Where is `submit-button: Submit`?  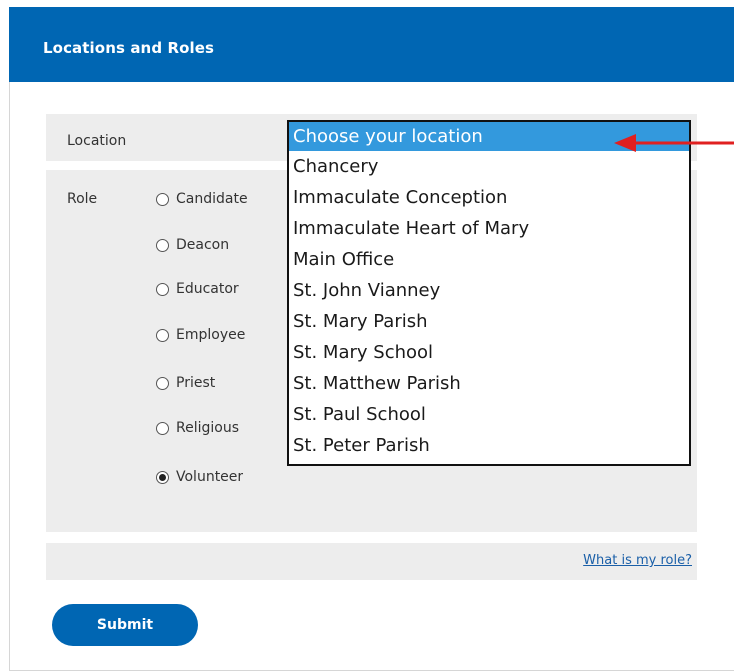
submit-button: Submit is located at coordinates (125, 625).